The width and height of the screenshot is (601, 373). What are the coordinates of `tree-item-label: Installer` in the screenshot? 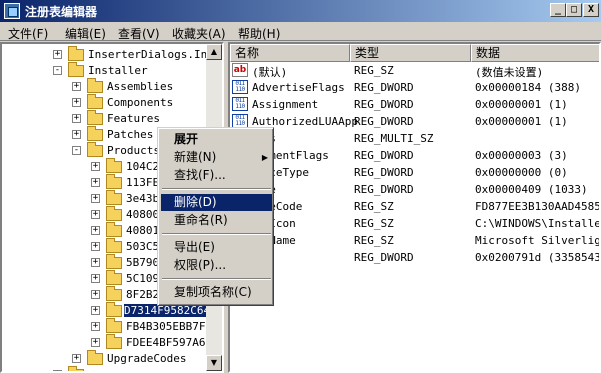 It's located at (118, 70).